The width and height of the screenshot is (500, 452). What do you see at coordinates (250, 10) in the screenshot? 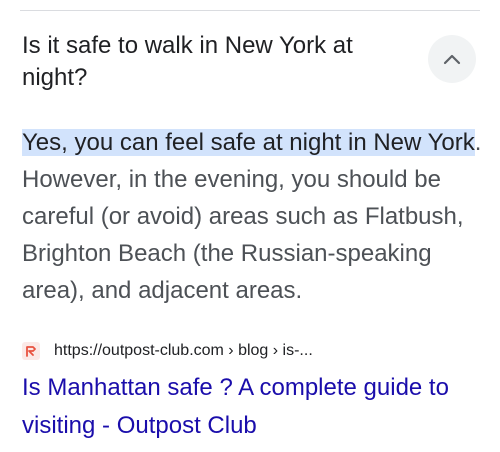
I see `top-divider` at bounding box center [250, 10].